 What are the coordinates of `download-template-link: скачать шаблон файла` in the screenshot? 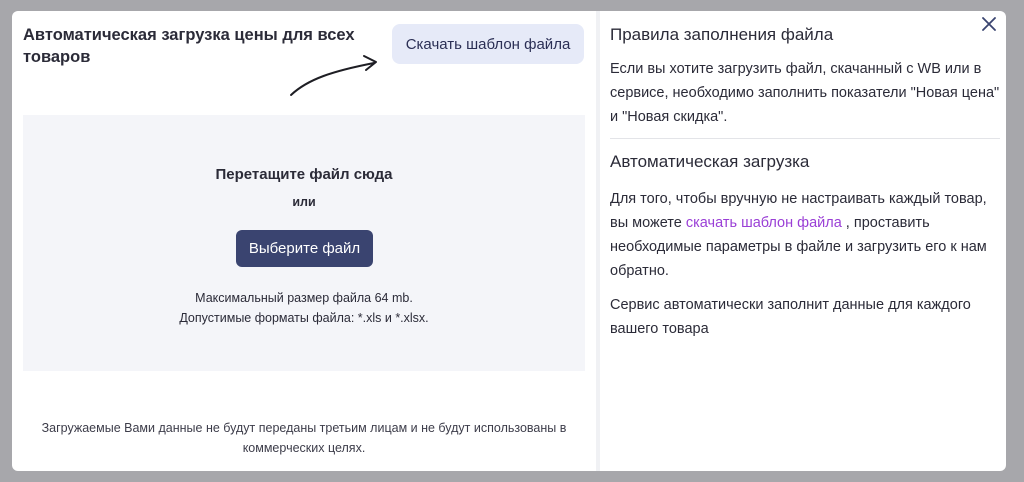 It's located at (764, 223).